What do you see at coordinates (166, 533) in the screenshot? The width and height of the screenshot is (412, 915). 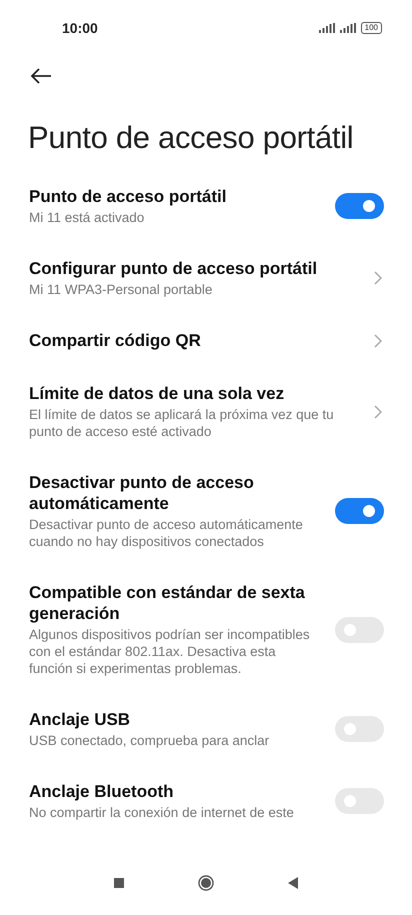 I see `setting-description: Desactivar punto de acceso automáticamente cuando no hay dispositivos conectados` at bounding box center [166, 533].